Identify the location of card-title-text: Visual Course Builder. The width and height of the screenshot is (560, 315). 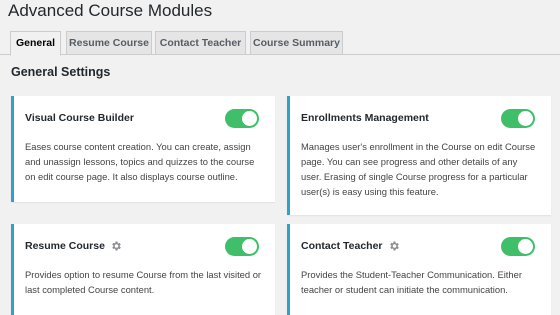
(79, 118).